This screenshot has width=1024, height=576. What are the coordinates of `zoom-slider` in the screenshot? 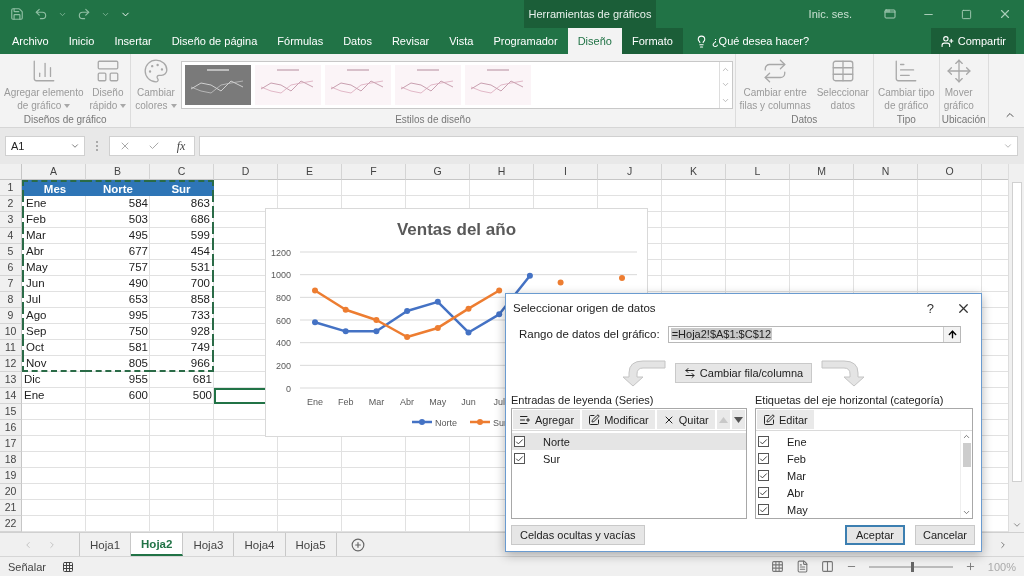 It's located at (912, 566).